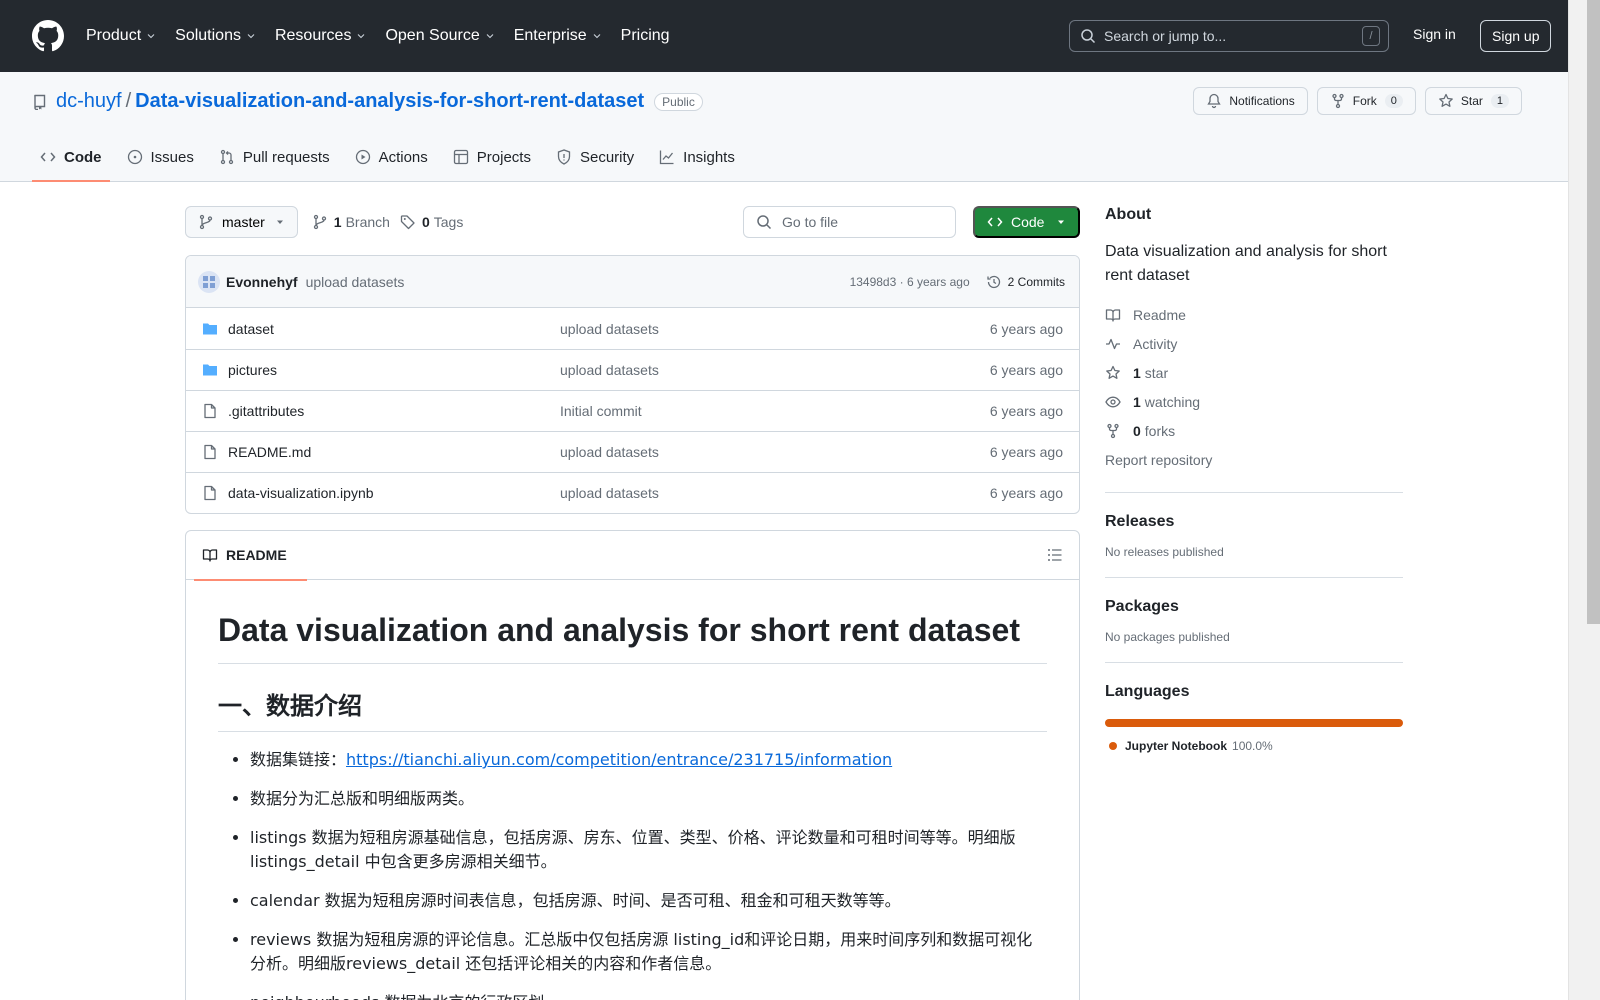 This screenshot has width=1600, height=1000. Describe the element at coordinates (274, 157) in the screenshot. I see `tab-pull-requests: Pull requests` at that location.